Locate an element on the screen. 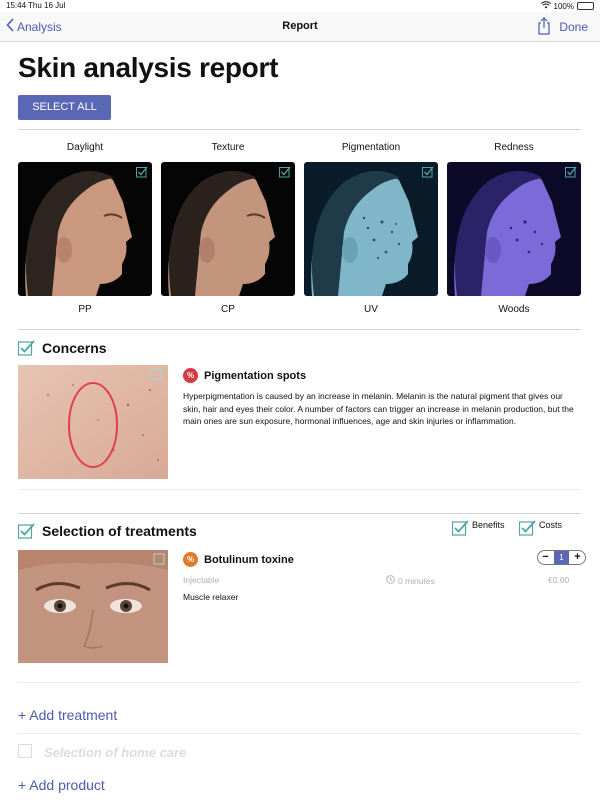 The height and width of the screenshot is (800, 600). label-daylight: Daylight is located at coordinates (85, 147).